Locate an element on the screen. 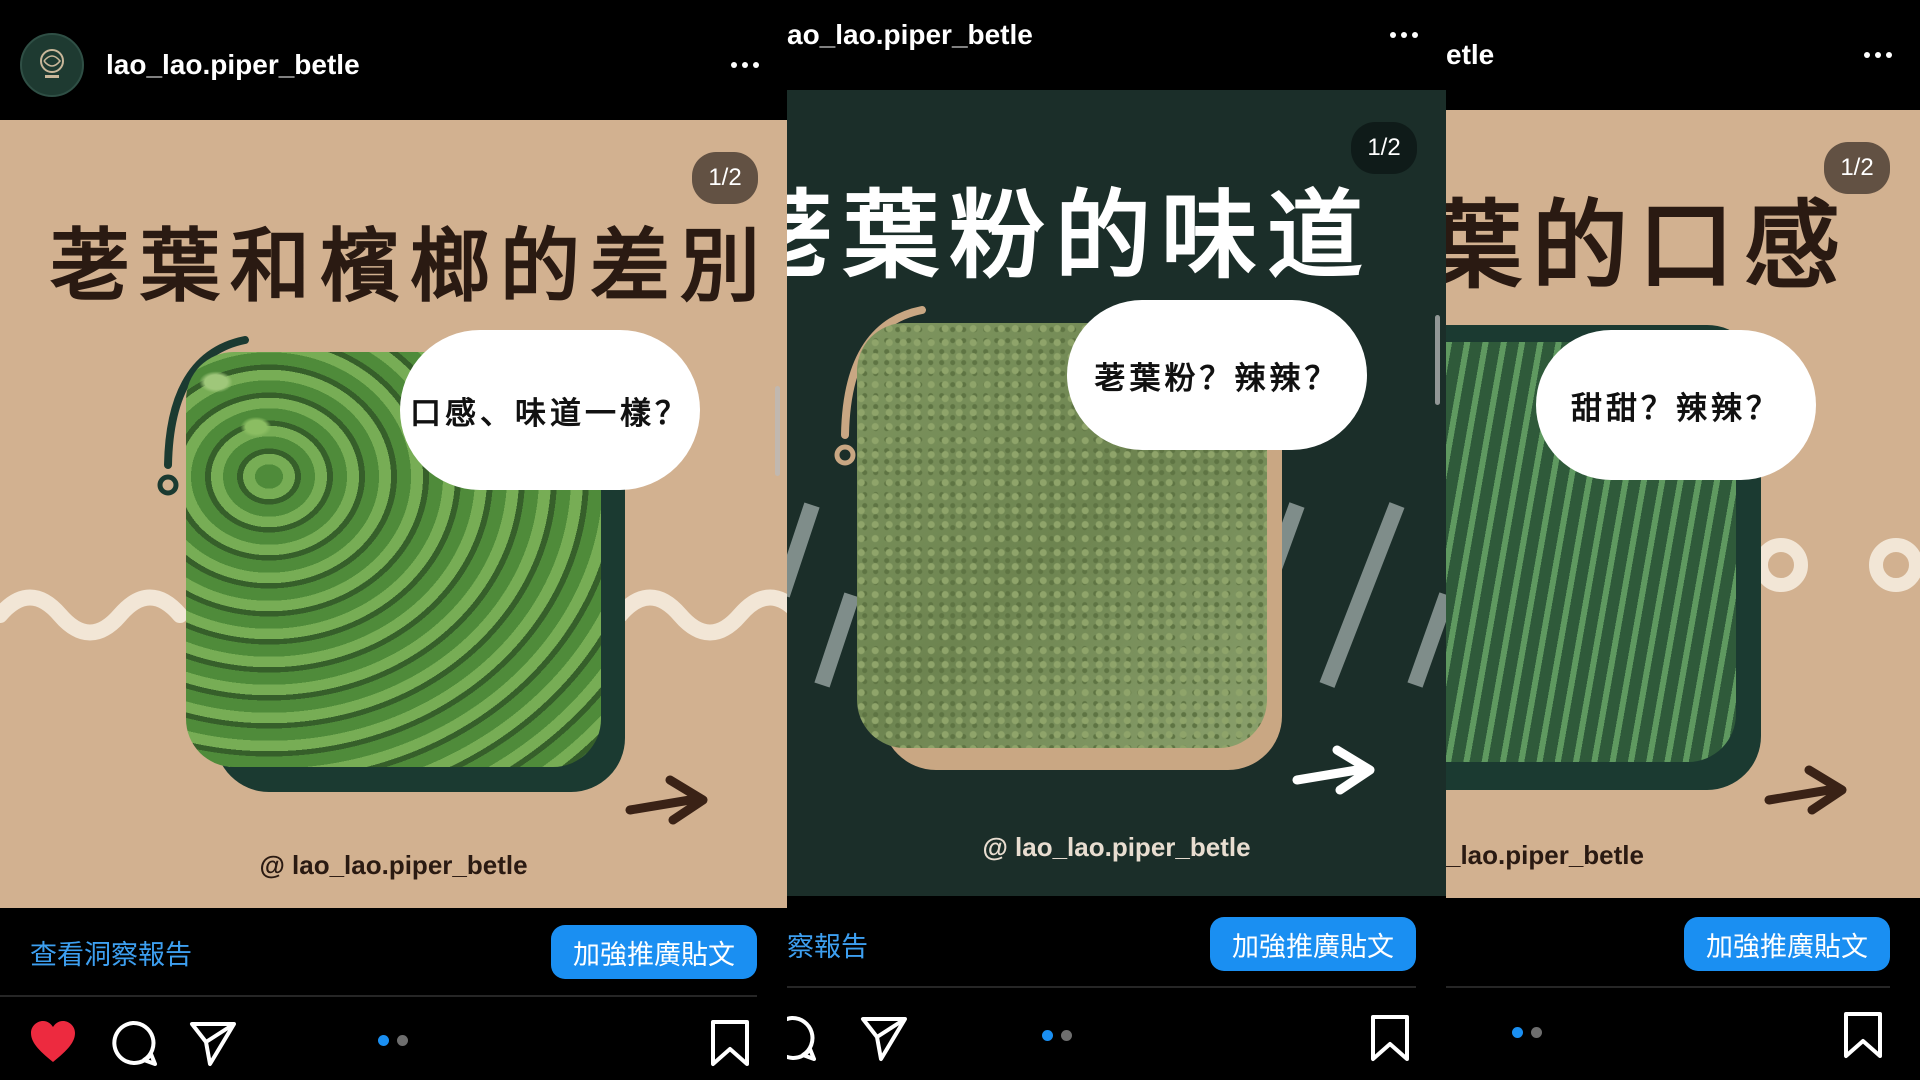 This screenshot has width=1920, height=1080. heart-icon is located at coordinates (53, 1043).